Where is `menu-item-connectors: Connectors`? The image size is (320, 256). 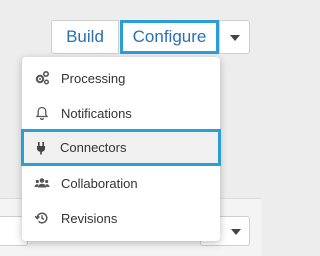
menu-item-connectors: Connectors is located at coordinates (121, 147).